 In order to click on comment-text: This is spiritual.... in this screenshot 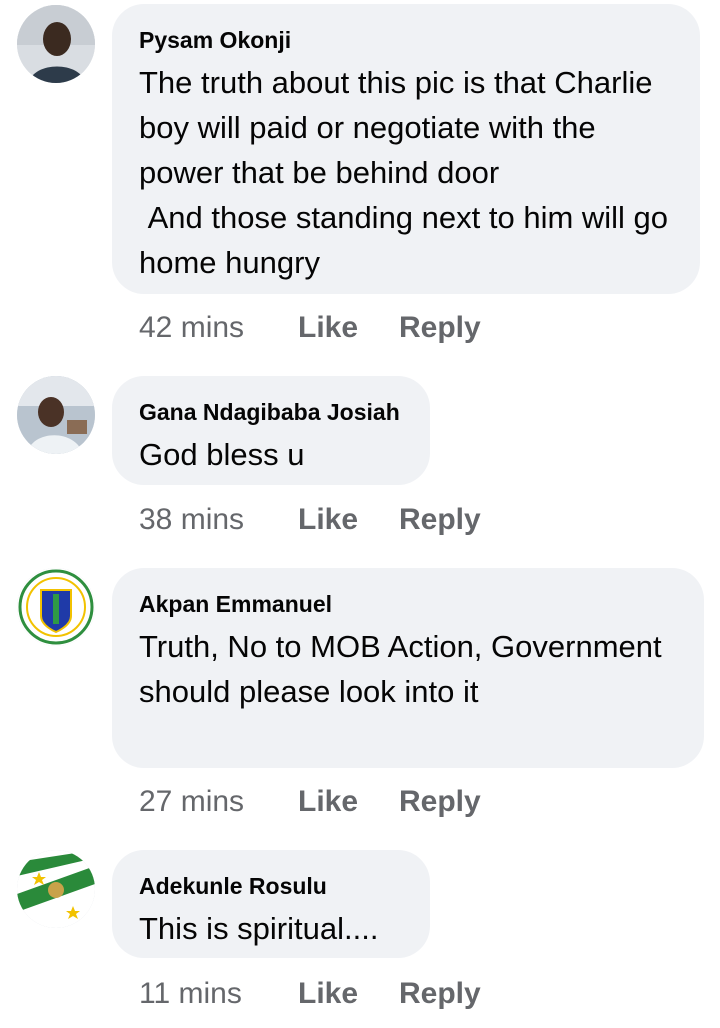, I will do `click(259, 928)`.